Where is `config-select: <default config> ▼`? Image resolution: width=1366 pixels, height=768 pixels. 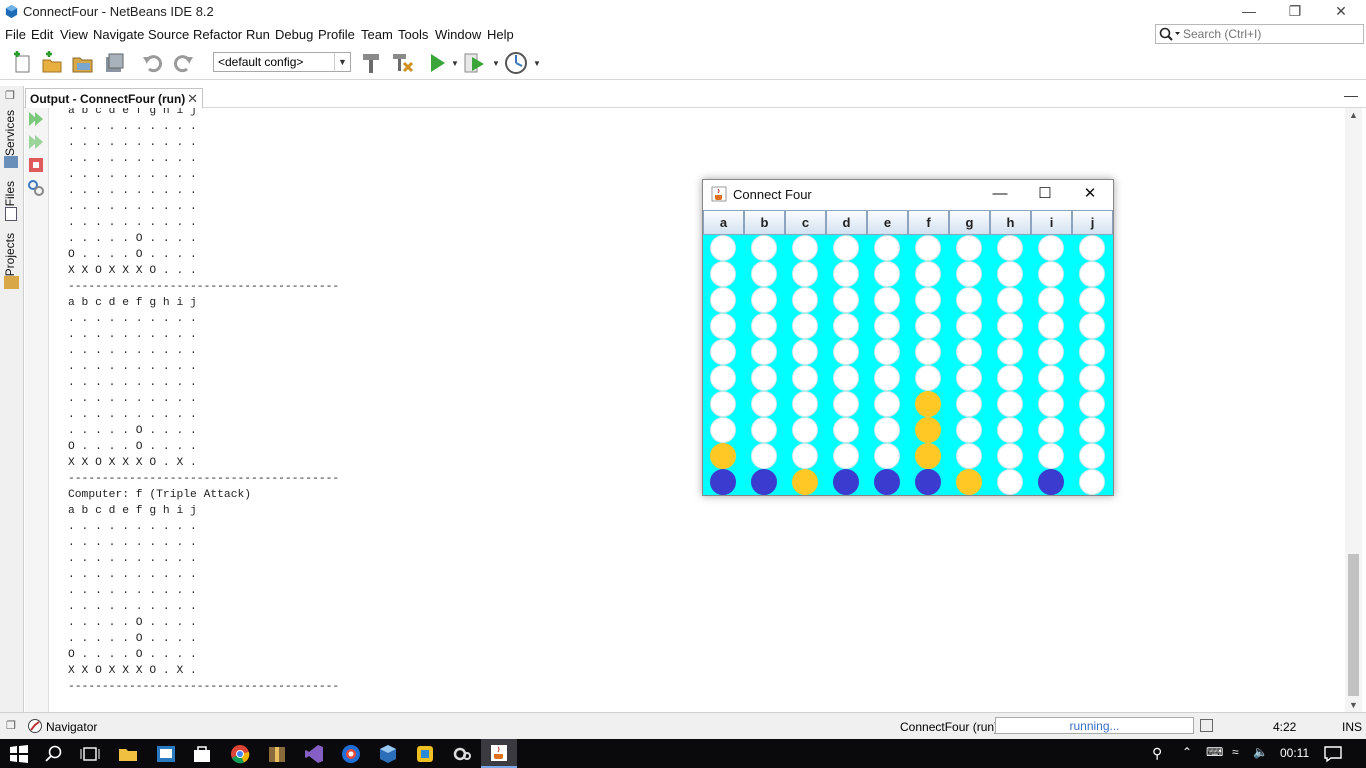 config-select: <default config> ▼ is located at coordinates (282, 62).